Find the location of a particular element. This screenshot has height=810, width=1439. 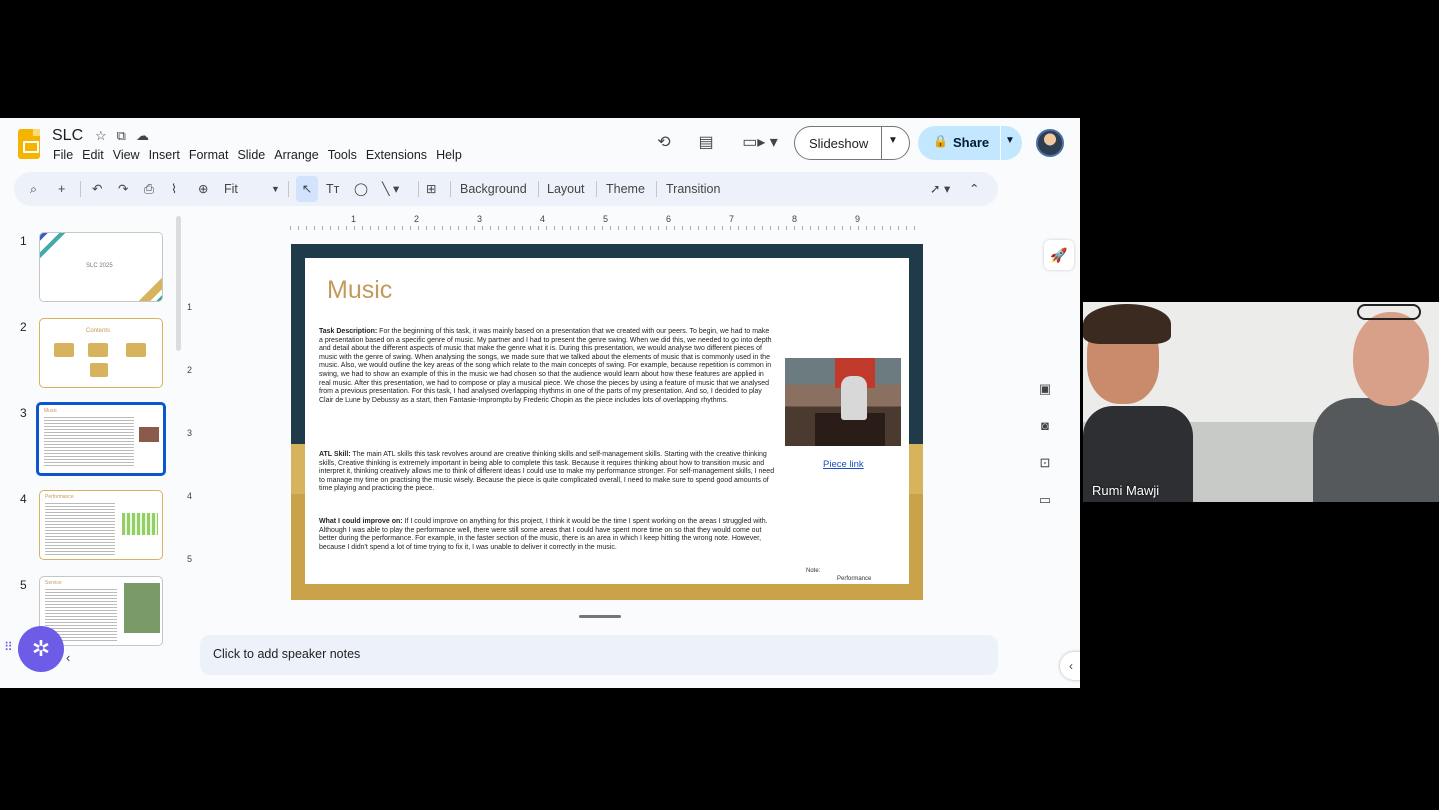

explore-rocket-icon: 🚀 is located at coordinates (1059, 255).